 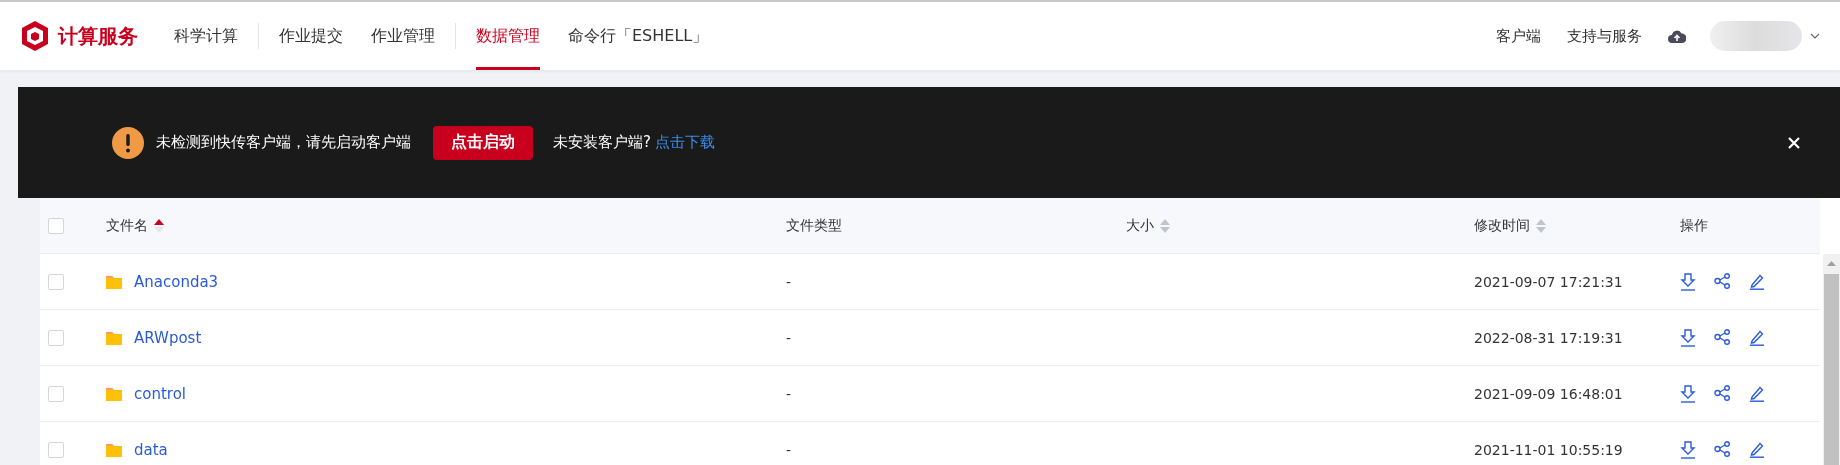 I want to click on cloud-upload-icon, so click(x=1677, y=36).